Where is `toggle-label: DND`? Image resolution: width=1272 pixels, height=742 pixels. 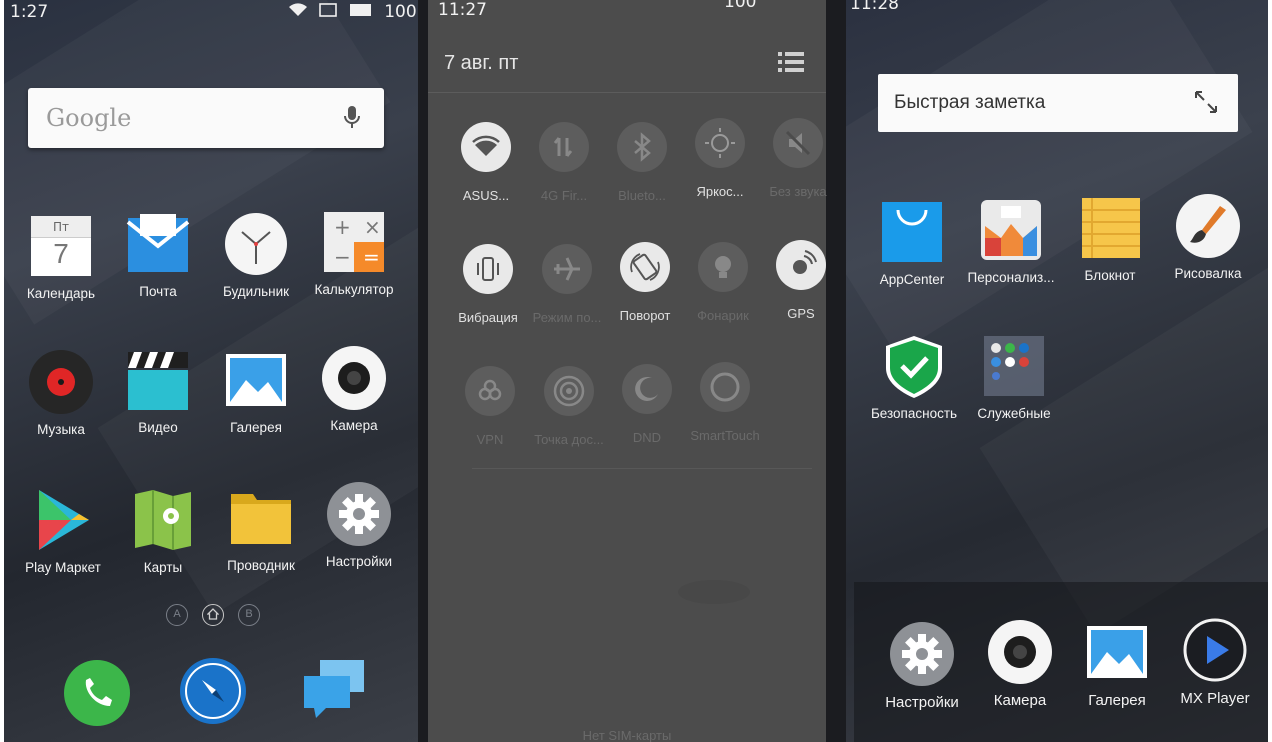
toggle-label: DND is located at coordinates (647, 437).